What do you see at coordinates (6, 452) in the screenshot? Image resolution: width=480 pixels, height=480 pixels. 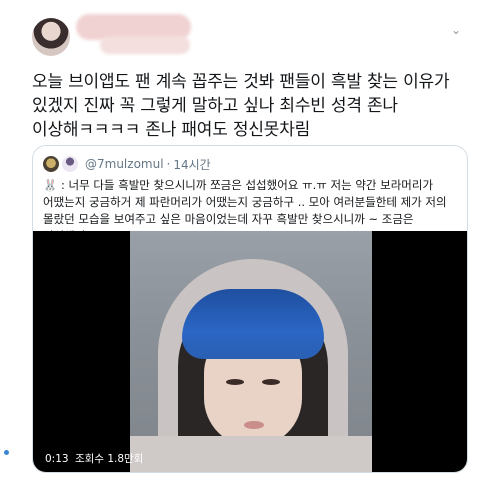 I see `indicator-dot` at bounding box center [6, 452].